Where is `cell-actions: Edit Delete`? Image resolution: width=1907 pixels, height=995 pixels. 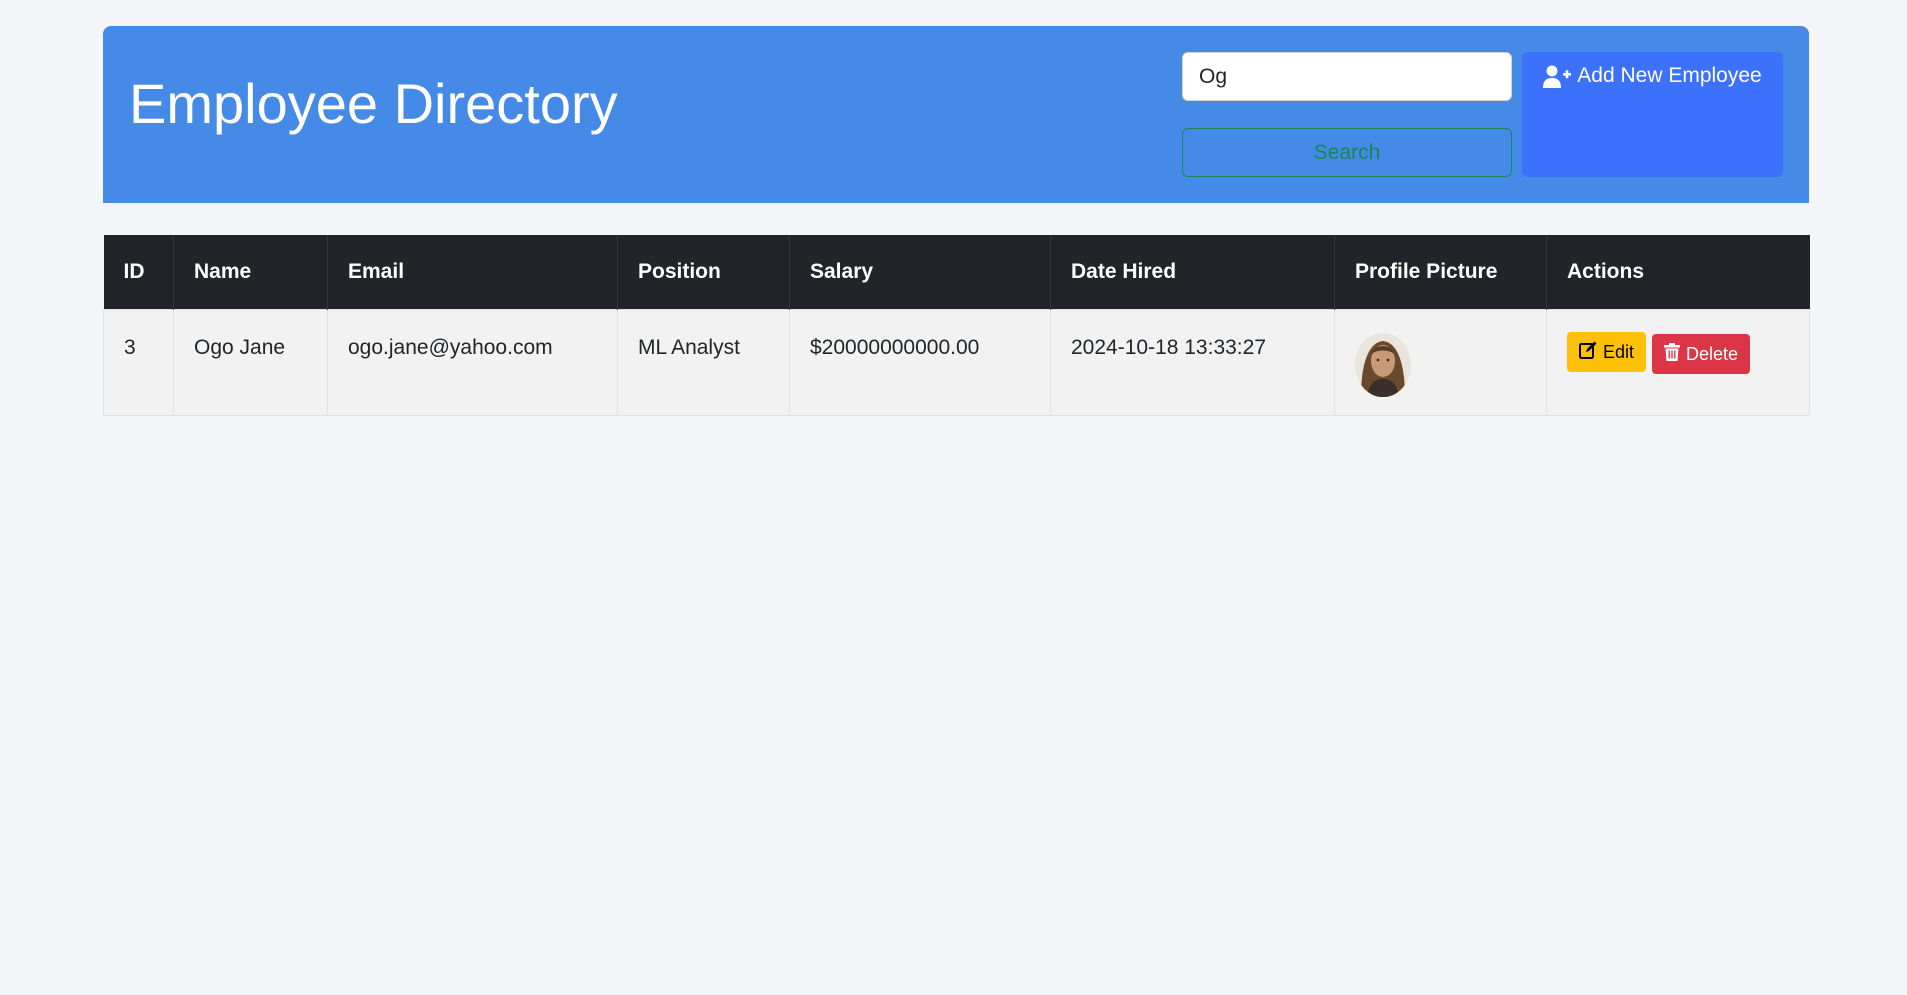 cell-actions: Edit Delete is located at coordinates (1678, 362).